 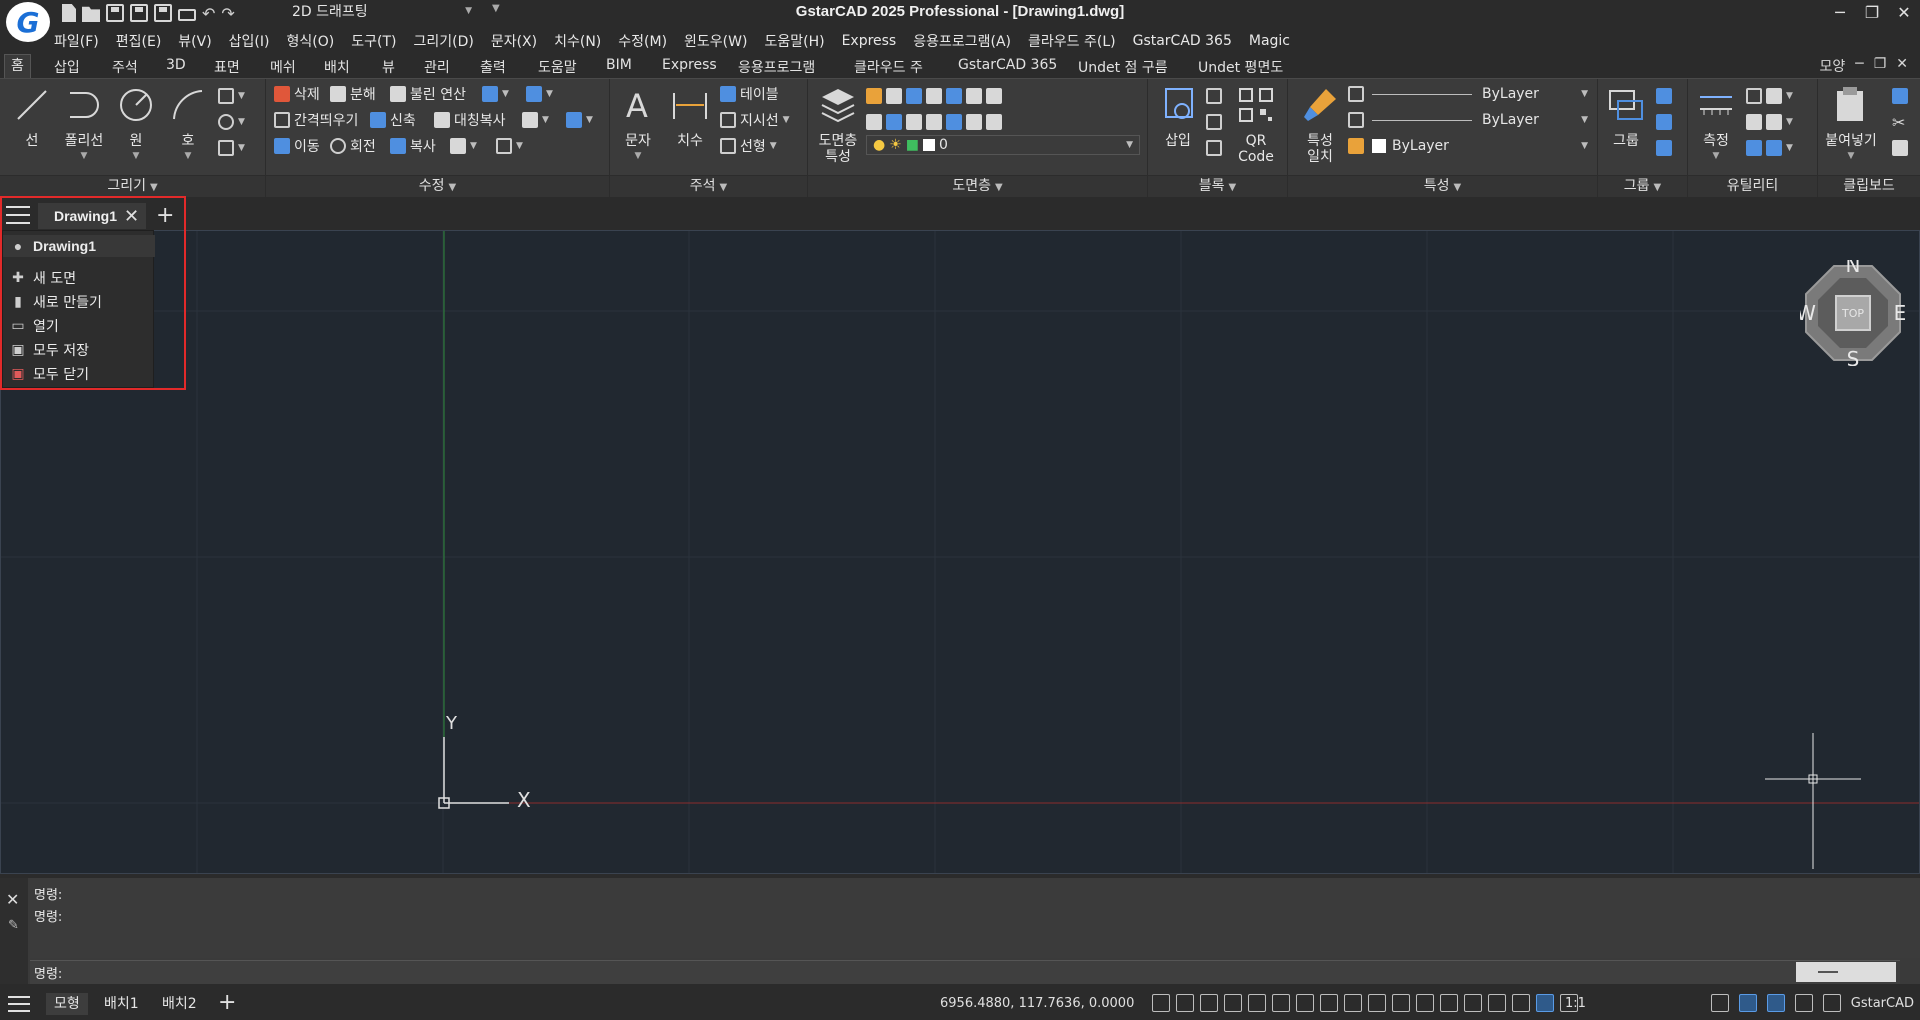 I want to click on panel-block-title: 블록 ▼, so click(x=1217, y=186).